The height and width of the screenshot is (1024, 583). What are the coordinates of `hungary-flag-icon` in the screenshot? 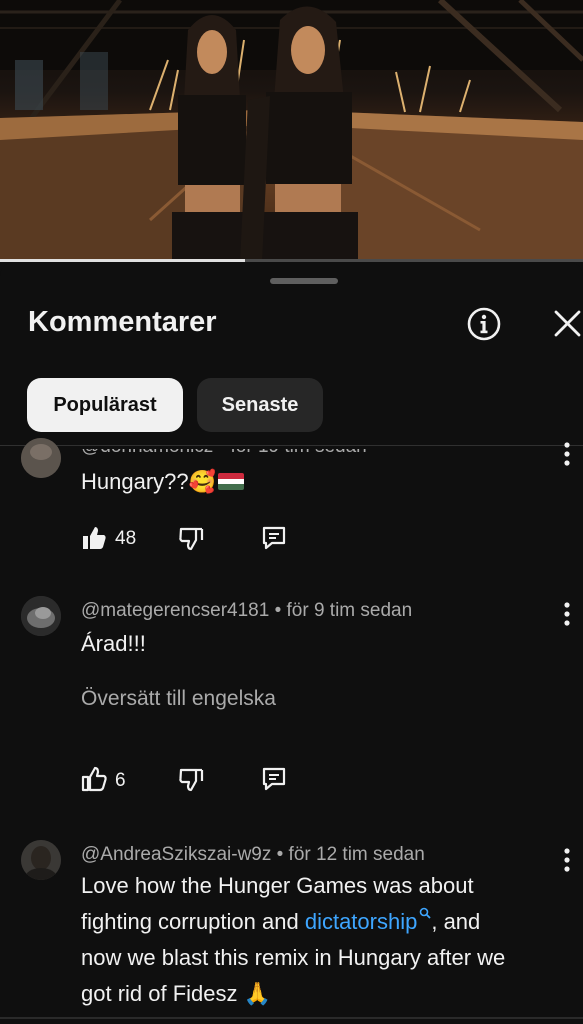 It's located at (231, 481).